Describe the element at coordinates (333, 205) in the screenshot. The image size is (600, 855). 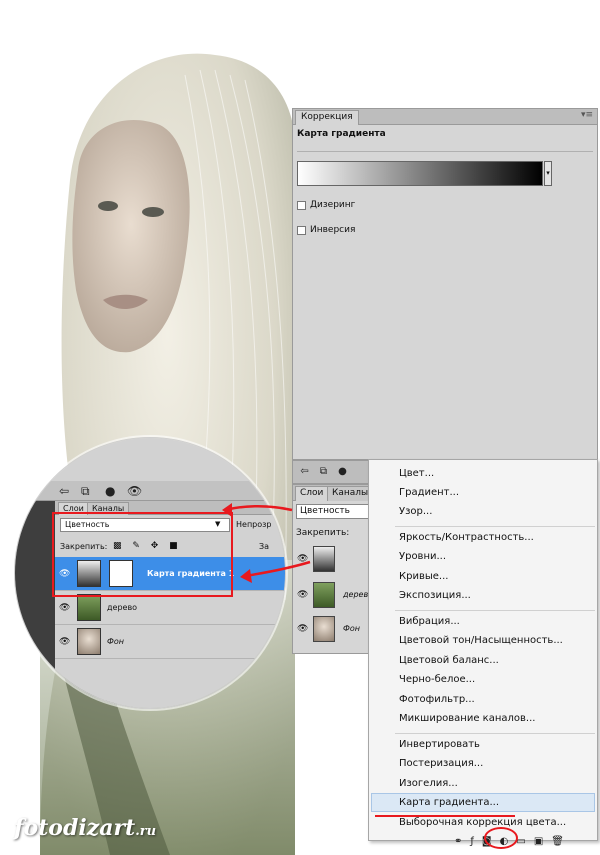
I see `dither-label: Дизеринг` at that location.